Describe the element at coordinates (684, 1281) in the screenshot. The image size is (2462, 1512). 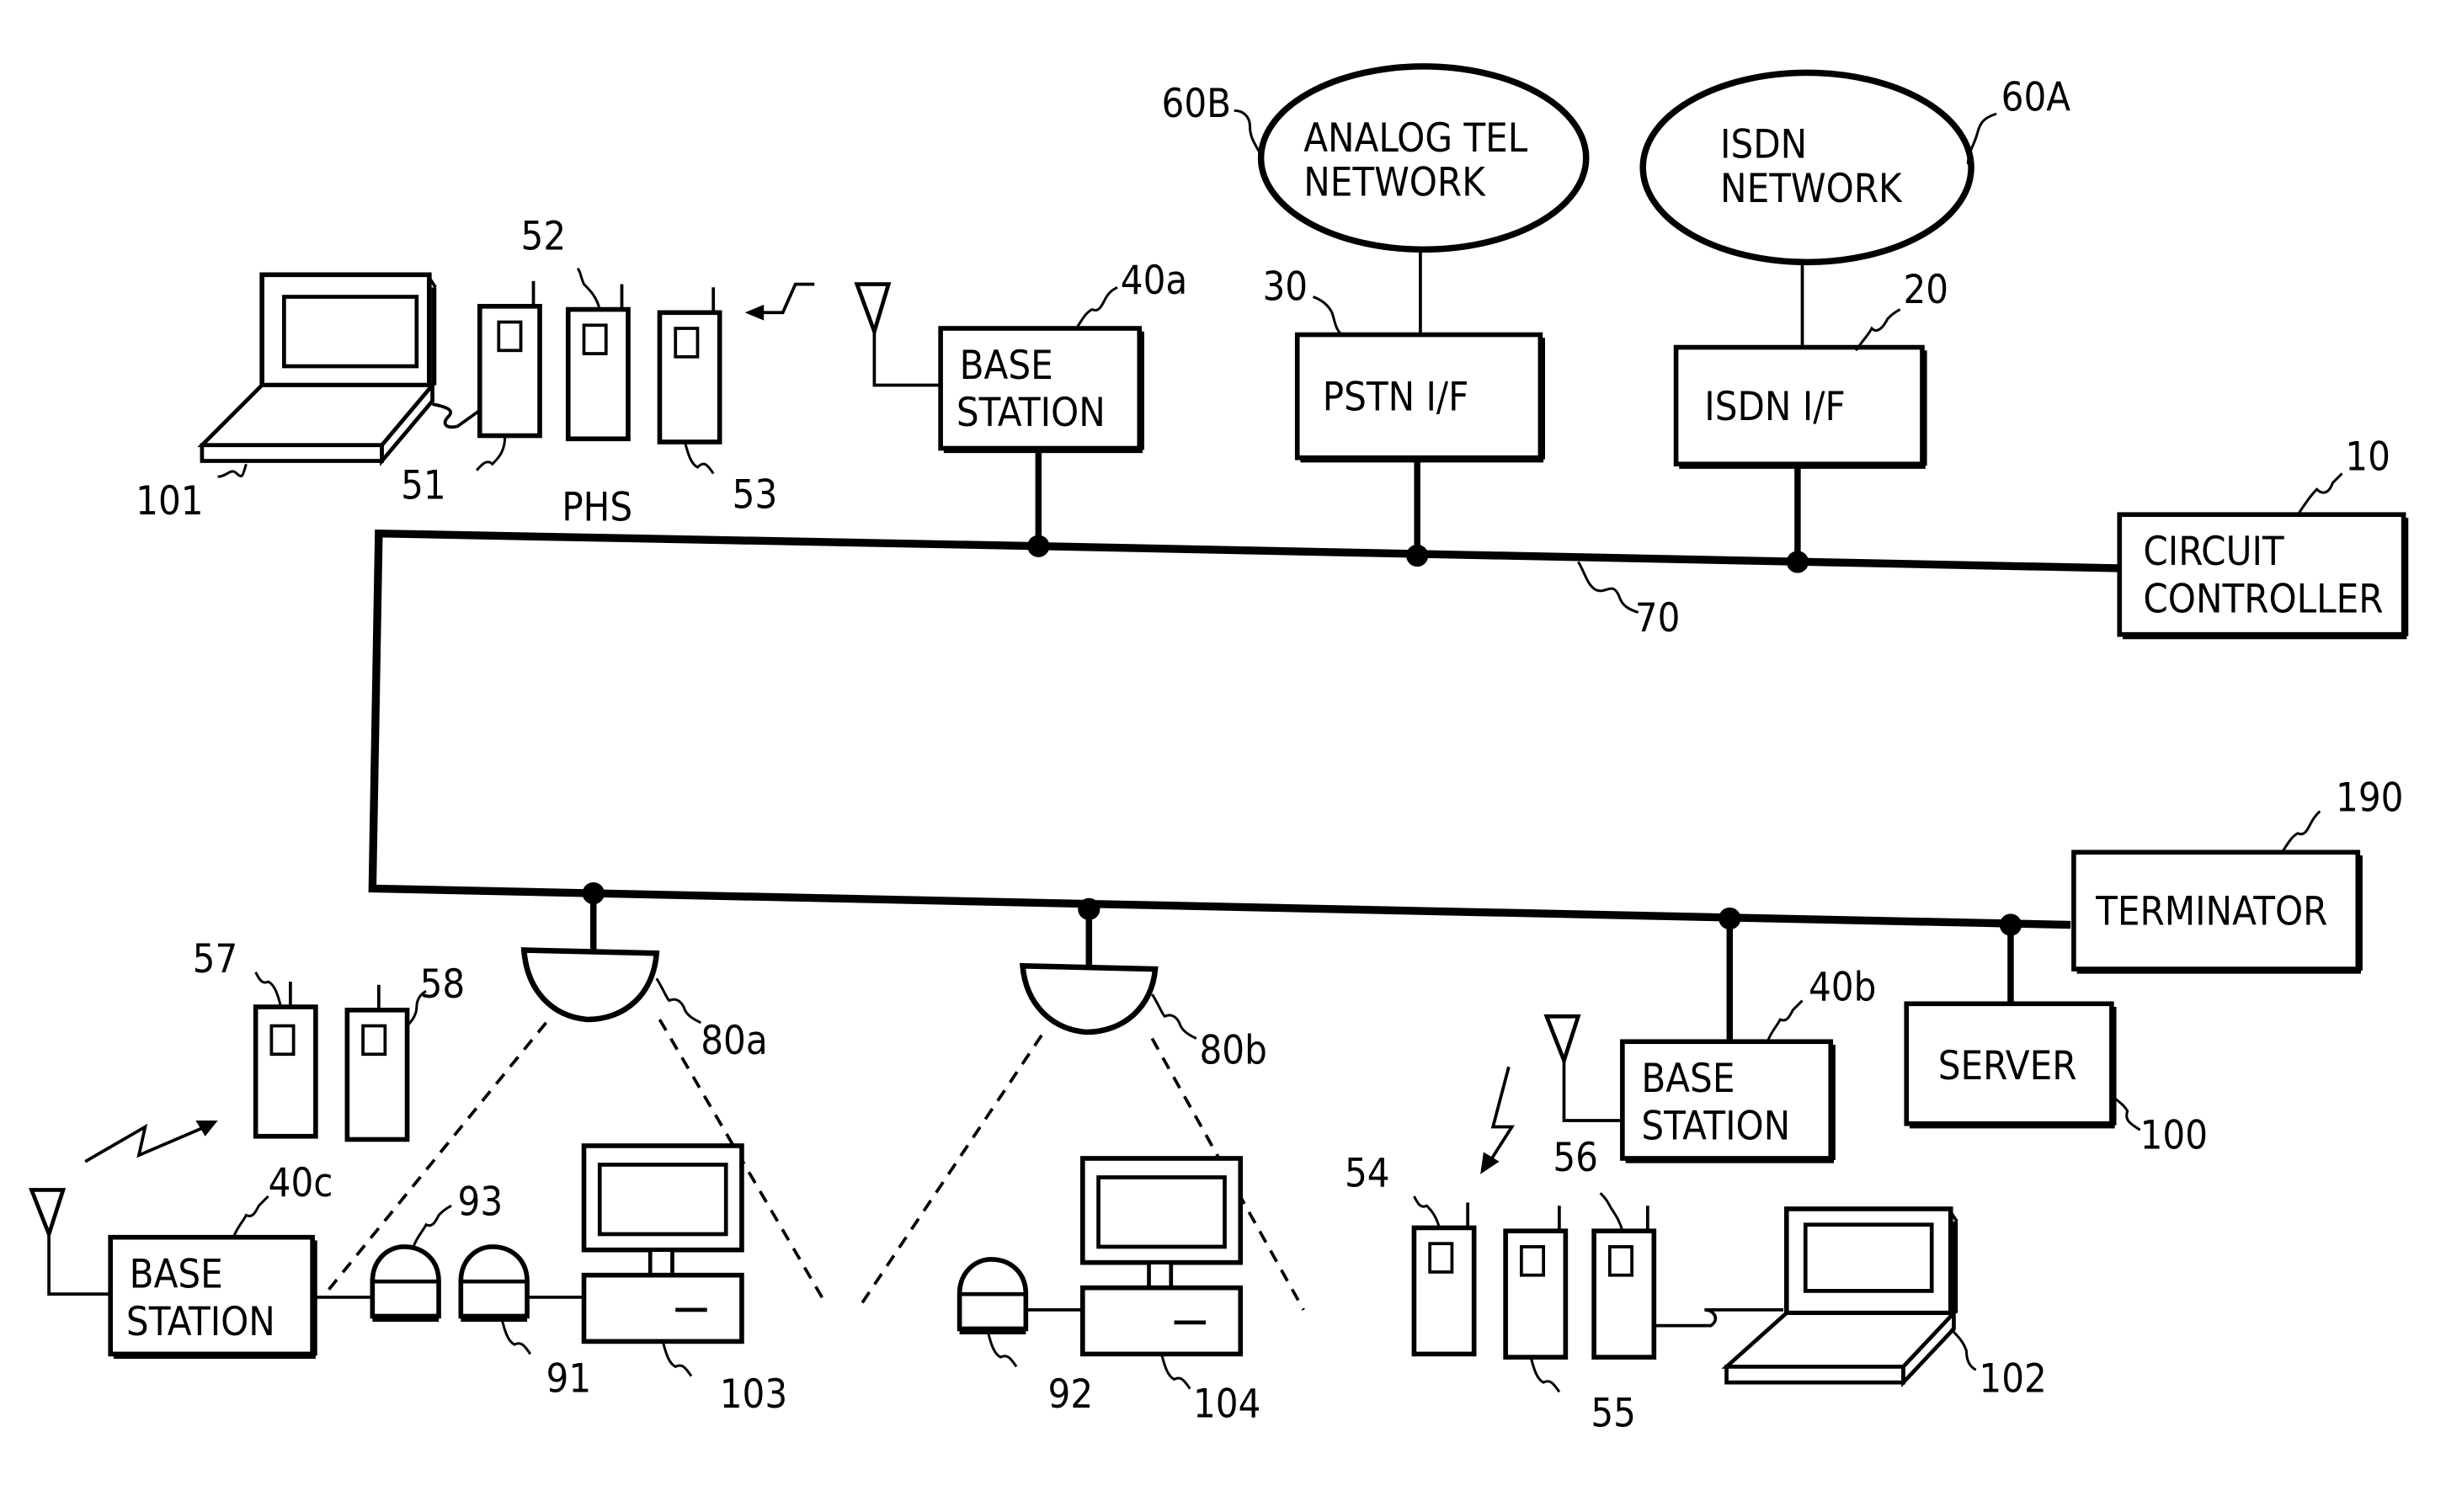
I see `pc-103: 103` at that location.